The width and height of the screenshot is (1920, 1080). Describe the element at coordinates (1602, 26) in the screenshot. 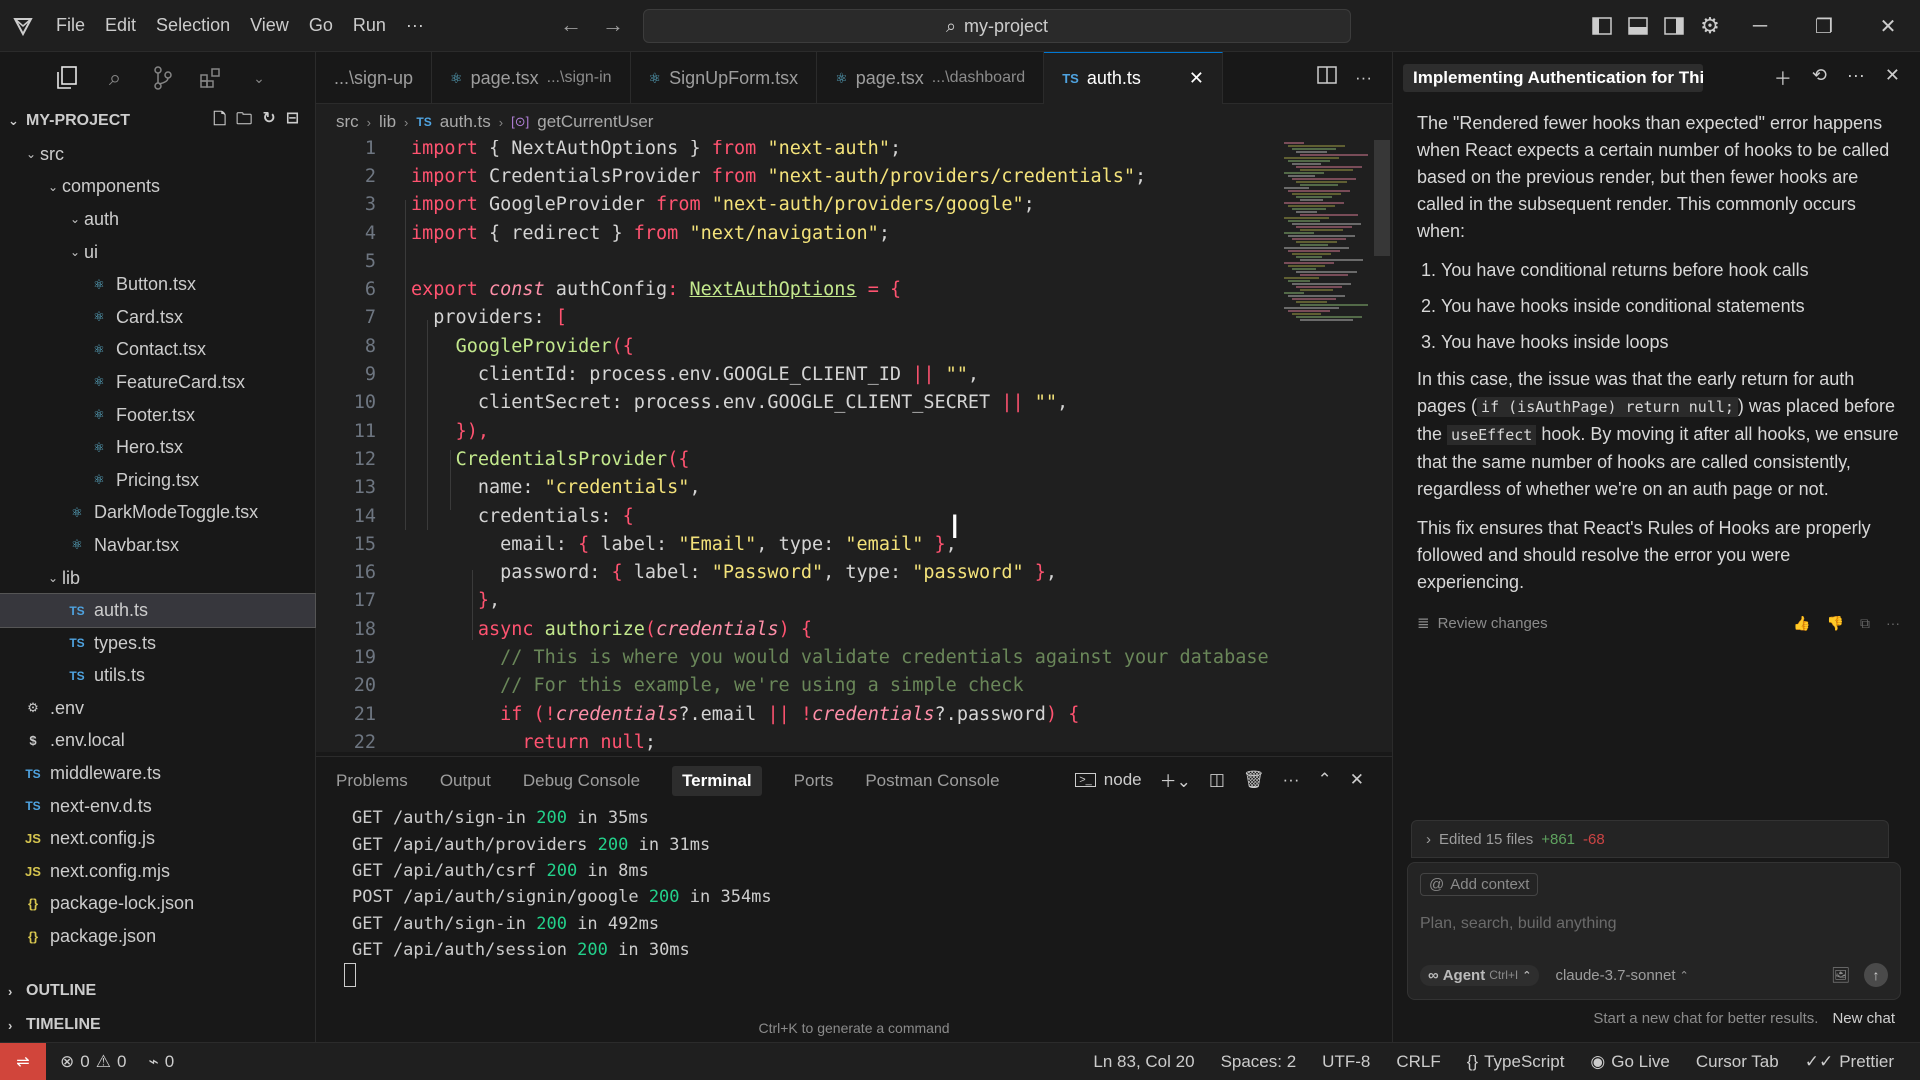

I see `toggle-sidebar-icon` at that location.